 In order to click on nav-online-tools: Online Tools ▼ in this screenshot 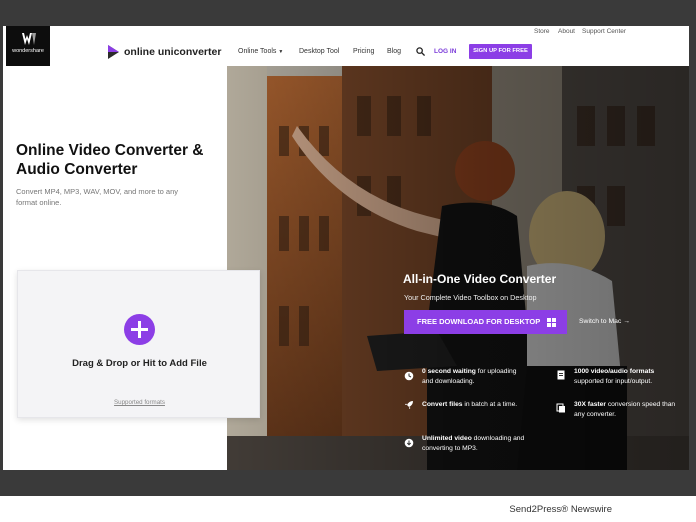, I will do `click(260, 51)`.